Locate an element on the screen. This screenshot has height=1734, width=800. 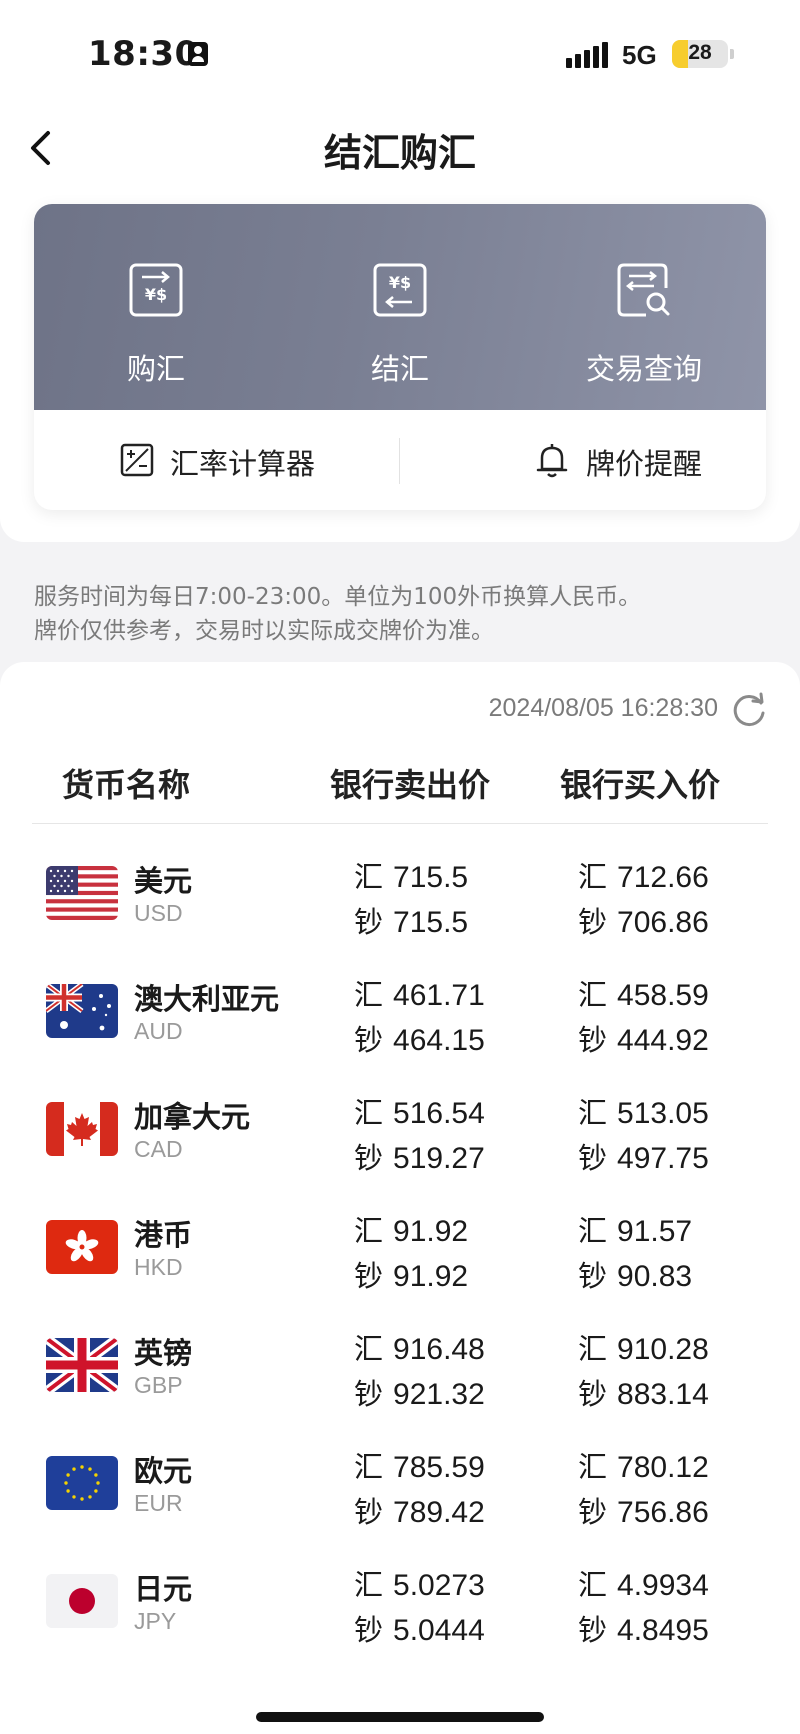
settle-exchange-button: ¥$ 结汇 is located at coordinates (400, 307).